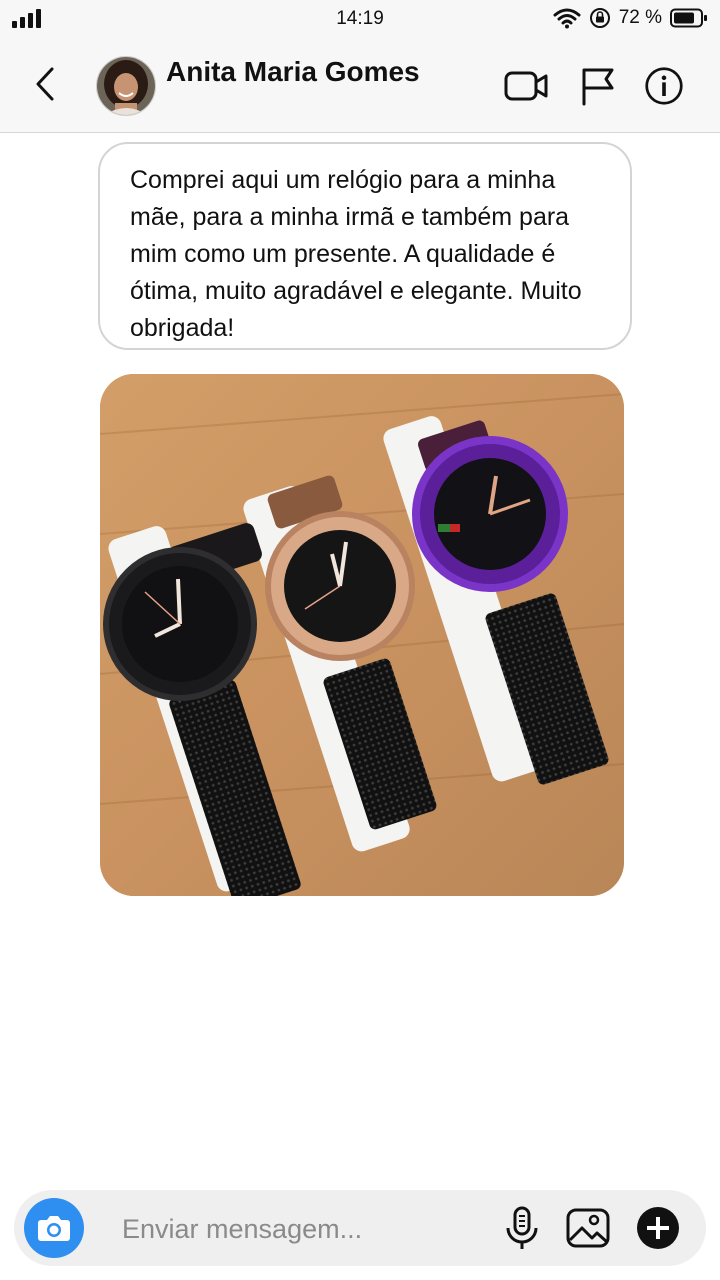 This screenshot has width=720, height=1280. Describe the element at coordinates (360, 18) in the screenshot. I see `status-bar: 14:19 72 %` at that location.